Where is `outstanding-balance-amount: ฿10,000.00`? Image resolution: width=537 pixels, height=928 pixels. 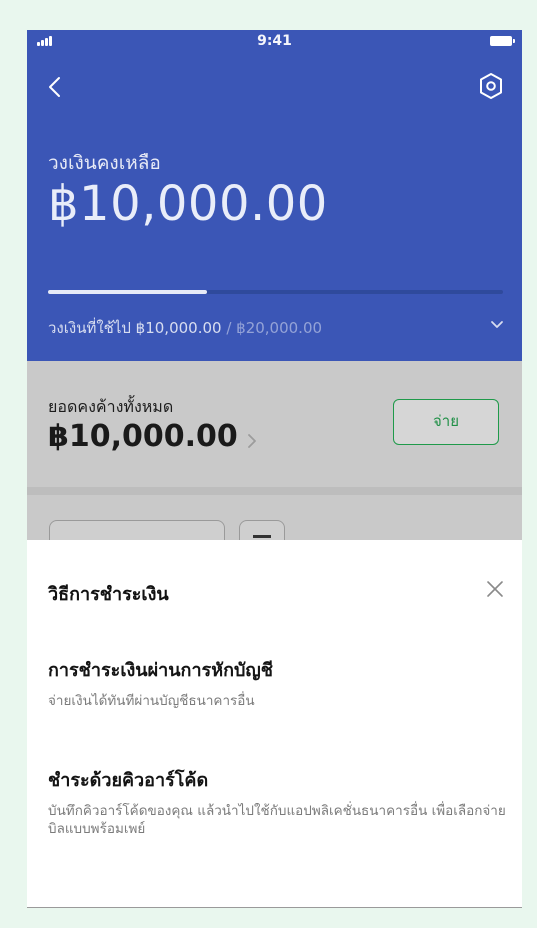 outstanding-balance-amount: ฿10,000.00 is located at coordinates (143, 436).